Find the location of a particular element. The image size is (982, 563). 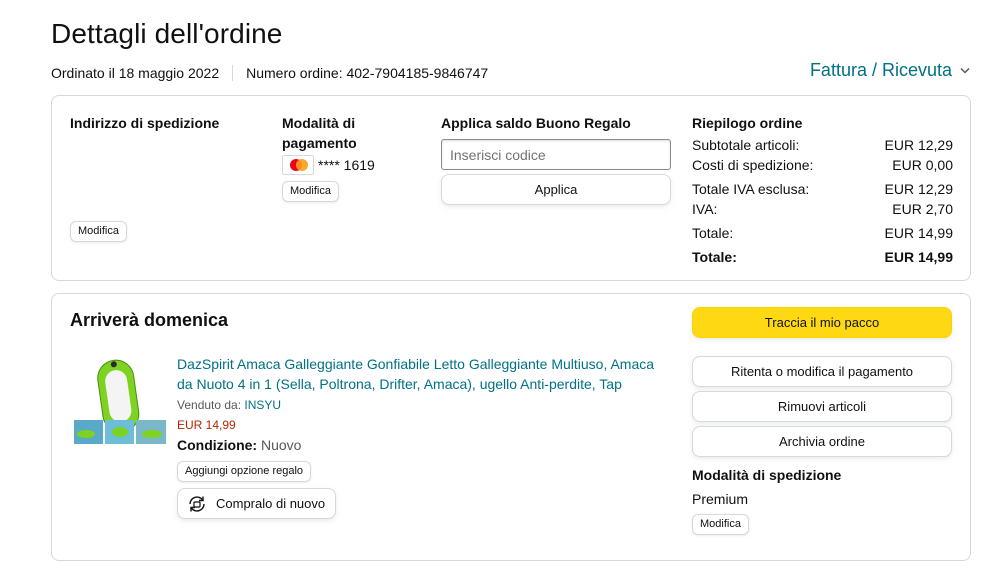

product-image is located at coordinates (120, 400).